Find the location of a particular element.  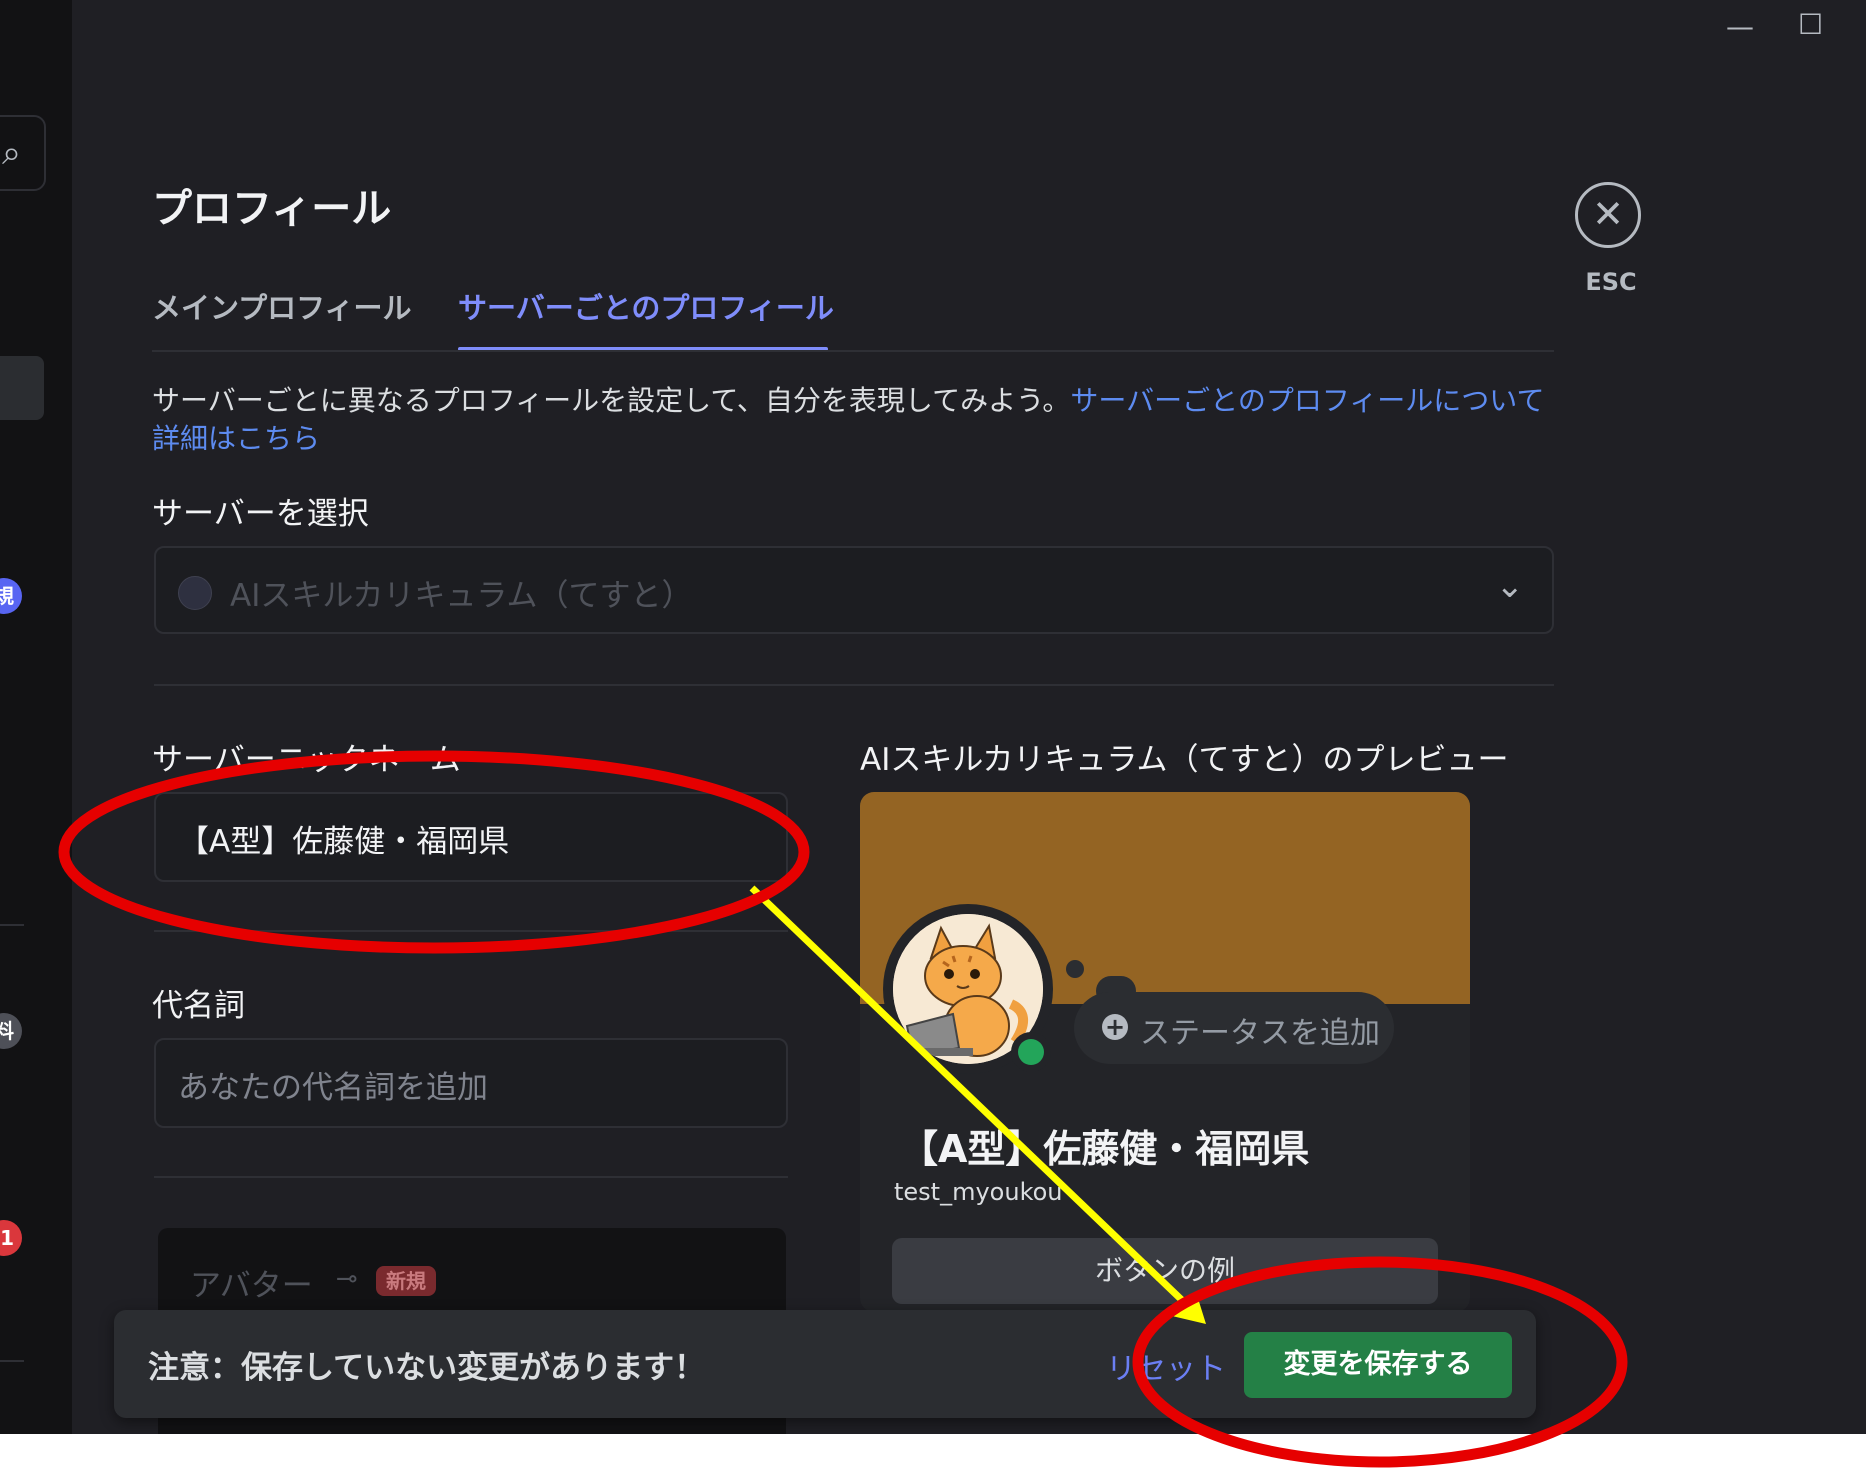

pronouns-input: あなたの代名詞を追加 is located at coordinates (471, 1083).